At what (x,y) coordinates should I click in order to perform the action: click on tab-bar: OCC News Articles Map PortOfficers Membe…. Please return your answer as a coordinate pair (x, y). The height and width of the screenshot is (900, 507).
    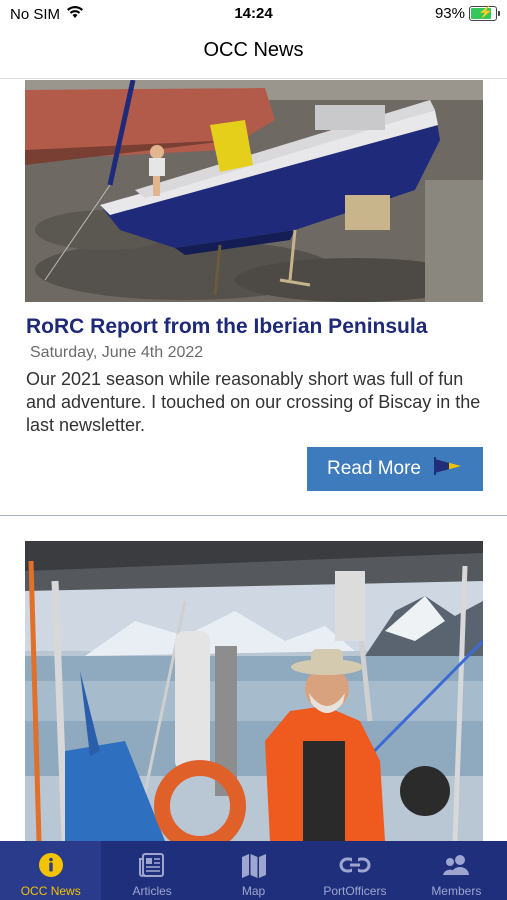
    Looking at the image, I should click on (253, 870).